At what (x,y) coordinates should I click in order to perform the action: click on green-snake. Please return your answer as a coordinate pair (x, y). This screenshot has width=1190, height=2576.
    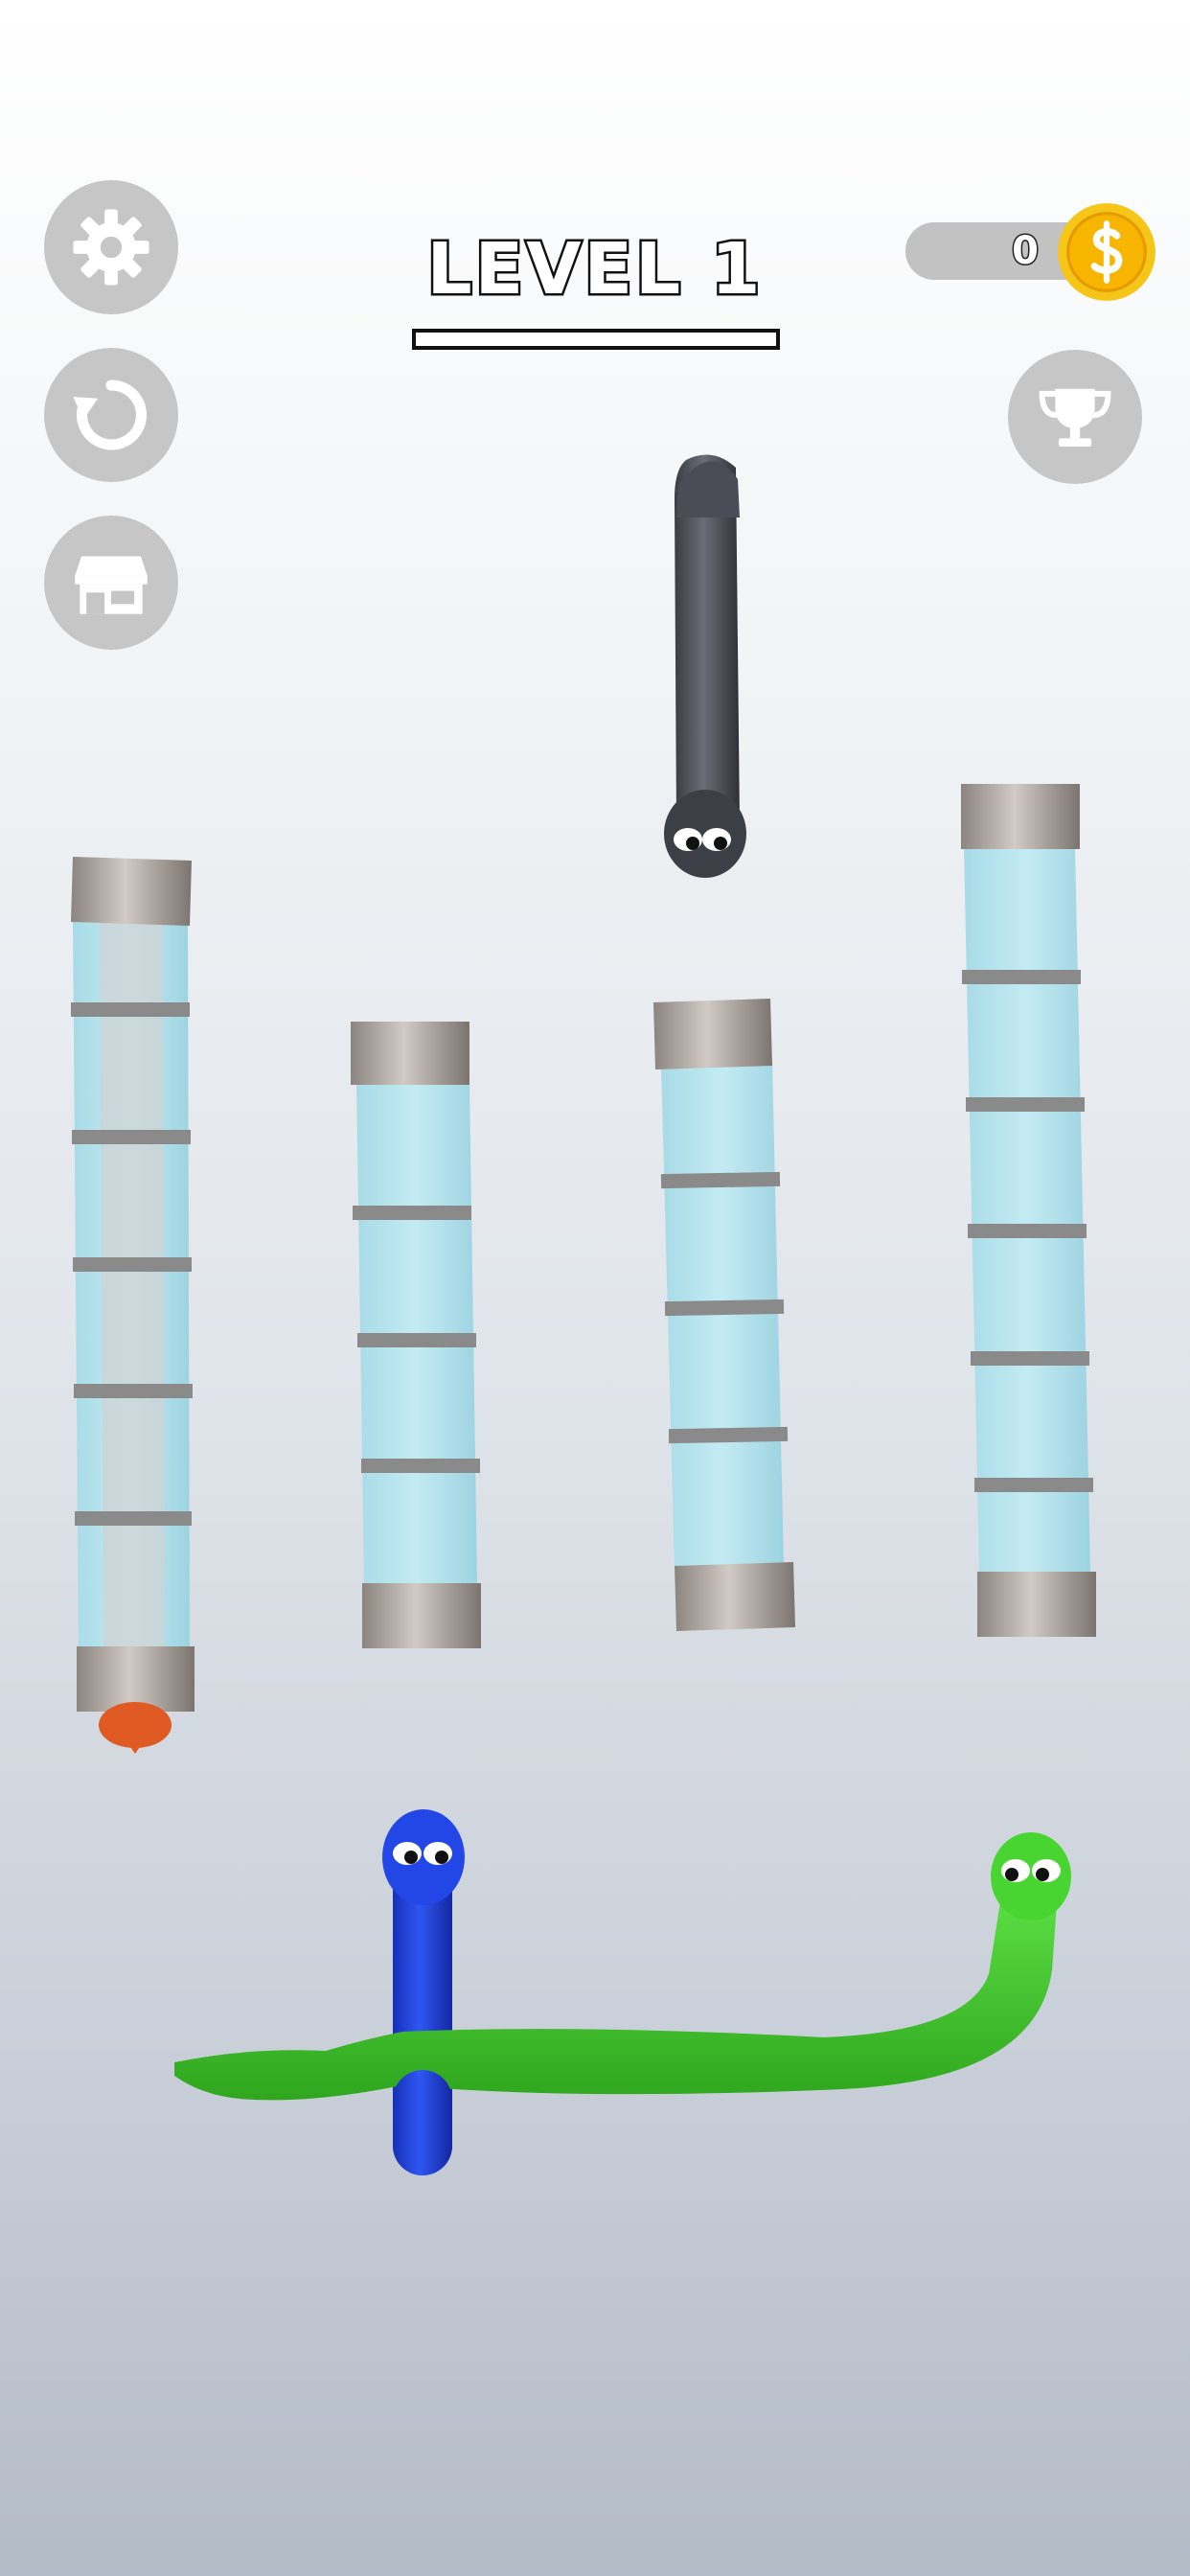
    Looking at the image, I should click on (622, 1966).